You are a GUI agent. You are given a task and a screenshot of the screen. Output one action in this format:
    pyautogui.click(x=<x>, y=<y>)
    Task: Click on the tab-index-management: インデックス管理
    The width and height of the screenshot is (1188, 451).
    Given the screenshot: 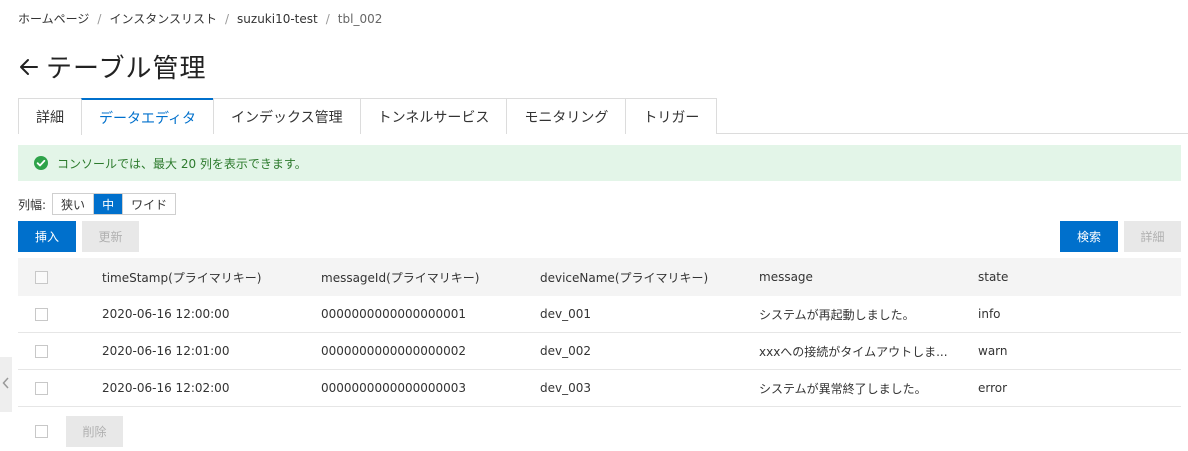 What is the action you would take?
    pyautogui.click(x=286, y=116)
    